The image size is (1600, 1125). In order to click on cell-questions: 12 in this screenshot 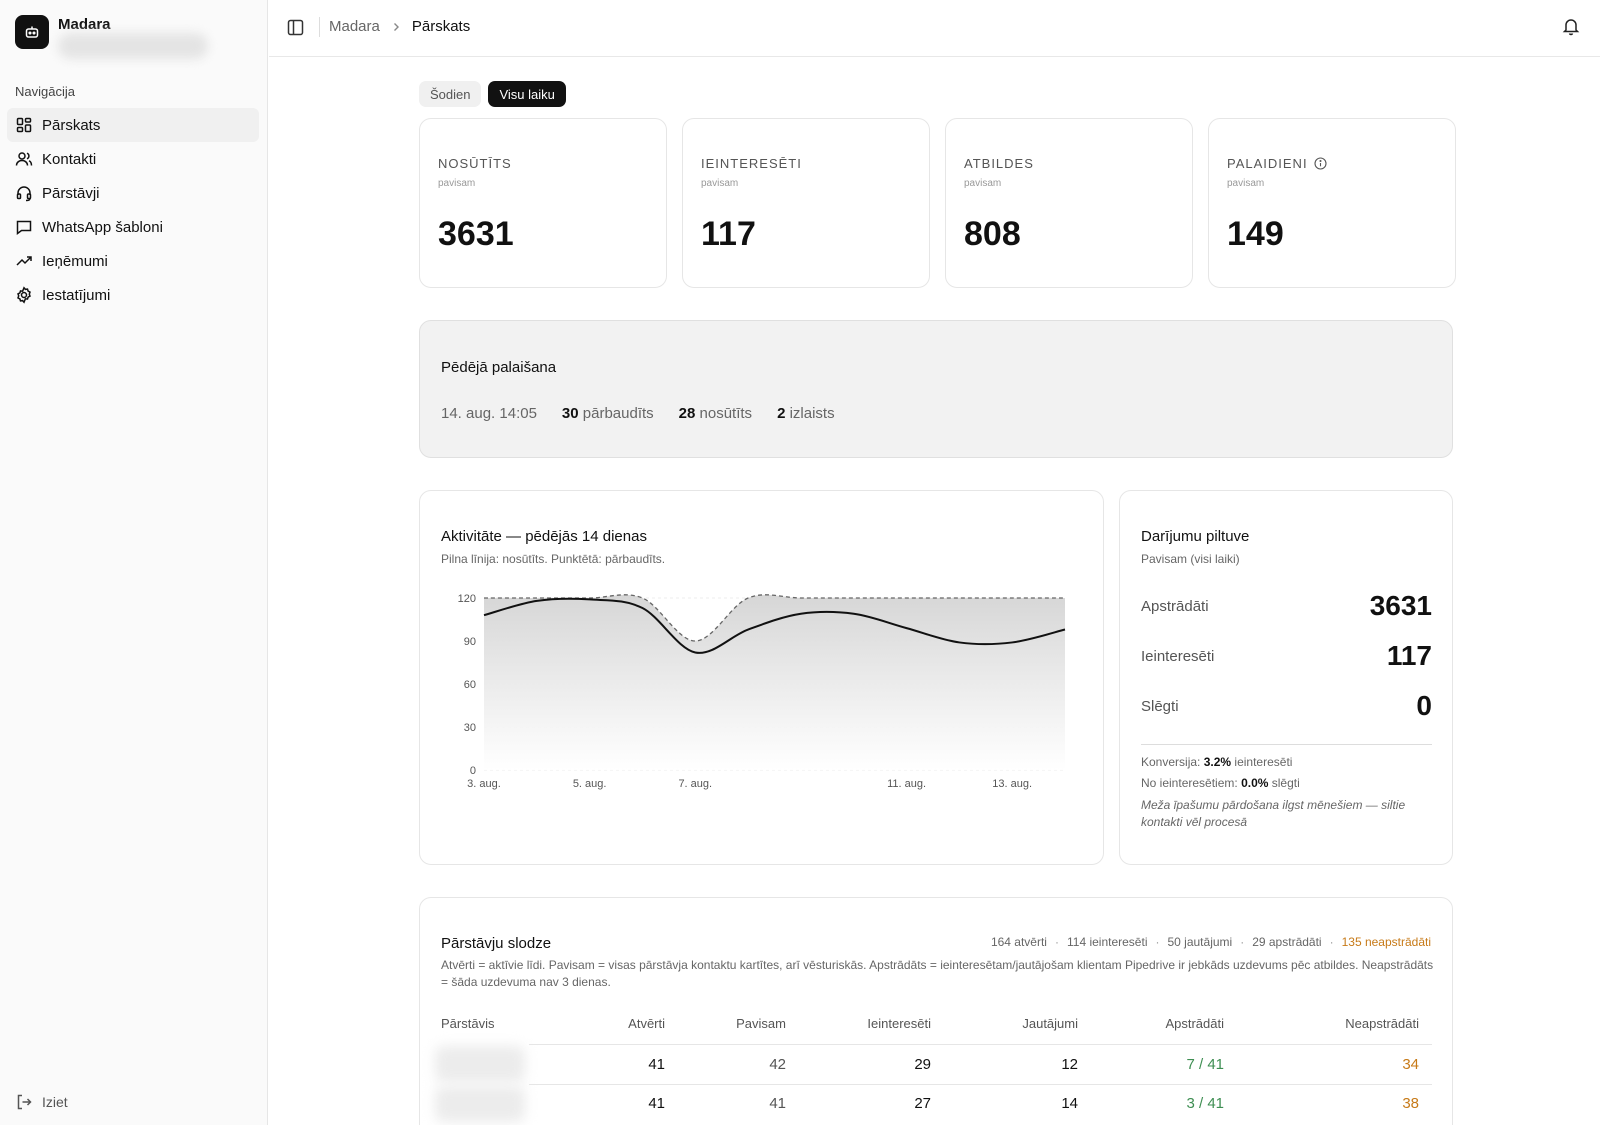, I will do `click(1069, 1064)`.